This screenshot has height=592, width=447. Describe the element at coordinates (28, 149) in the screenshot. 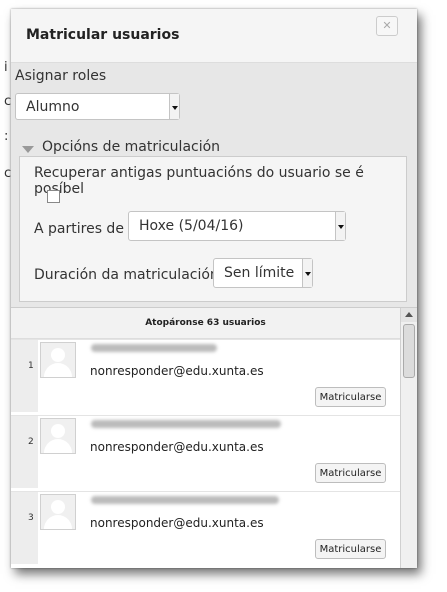

I see `collapse-triangle-icon` at that location.